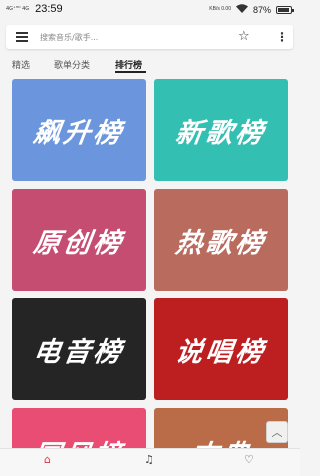 This screenshot has height=476, width=320. Describe the element at coordinates (220, 133) in the screenshot. I see `chart-card-label: 新歌榜` at that location.